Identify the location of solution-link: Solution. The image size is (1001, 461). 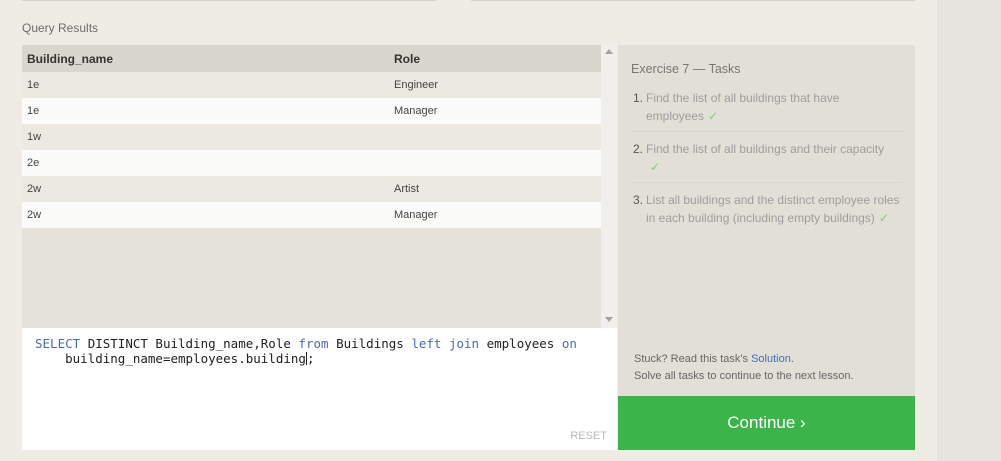
(771, 359).